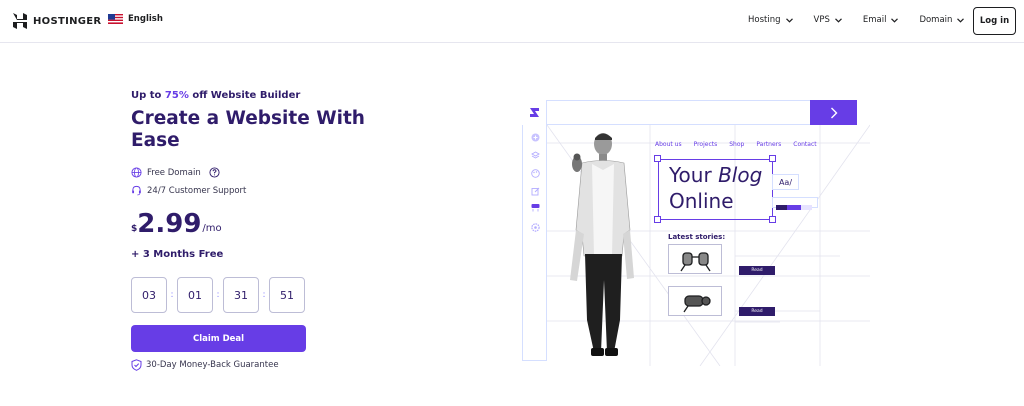  What do you see at coordinates (535, 191) in the screenshot?
I see `edit-icon` at bounding box center [535, 191].